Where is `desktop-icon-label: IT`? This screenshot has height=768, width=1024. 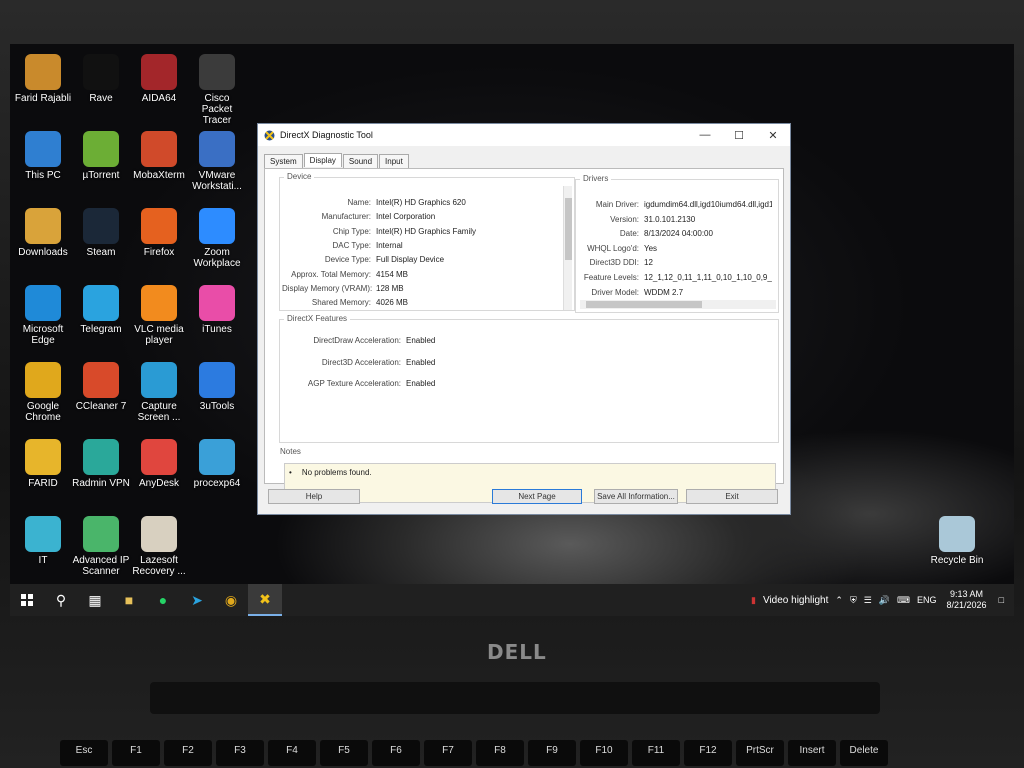
desktop-icon-label: IT is located at coordinates (43, 560).